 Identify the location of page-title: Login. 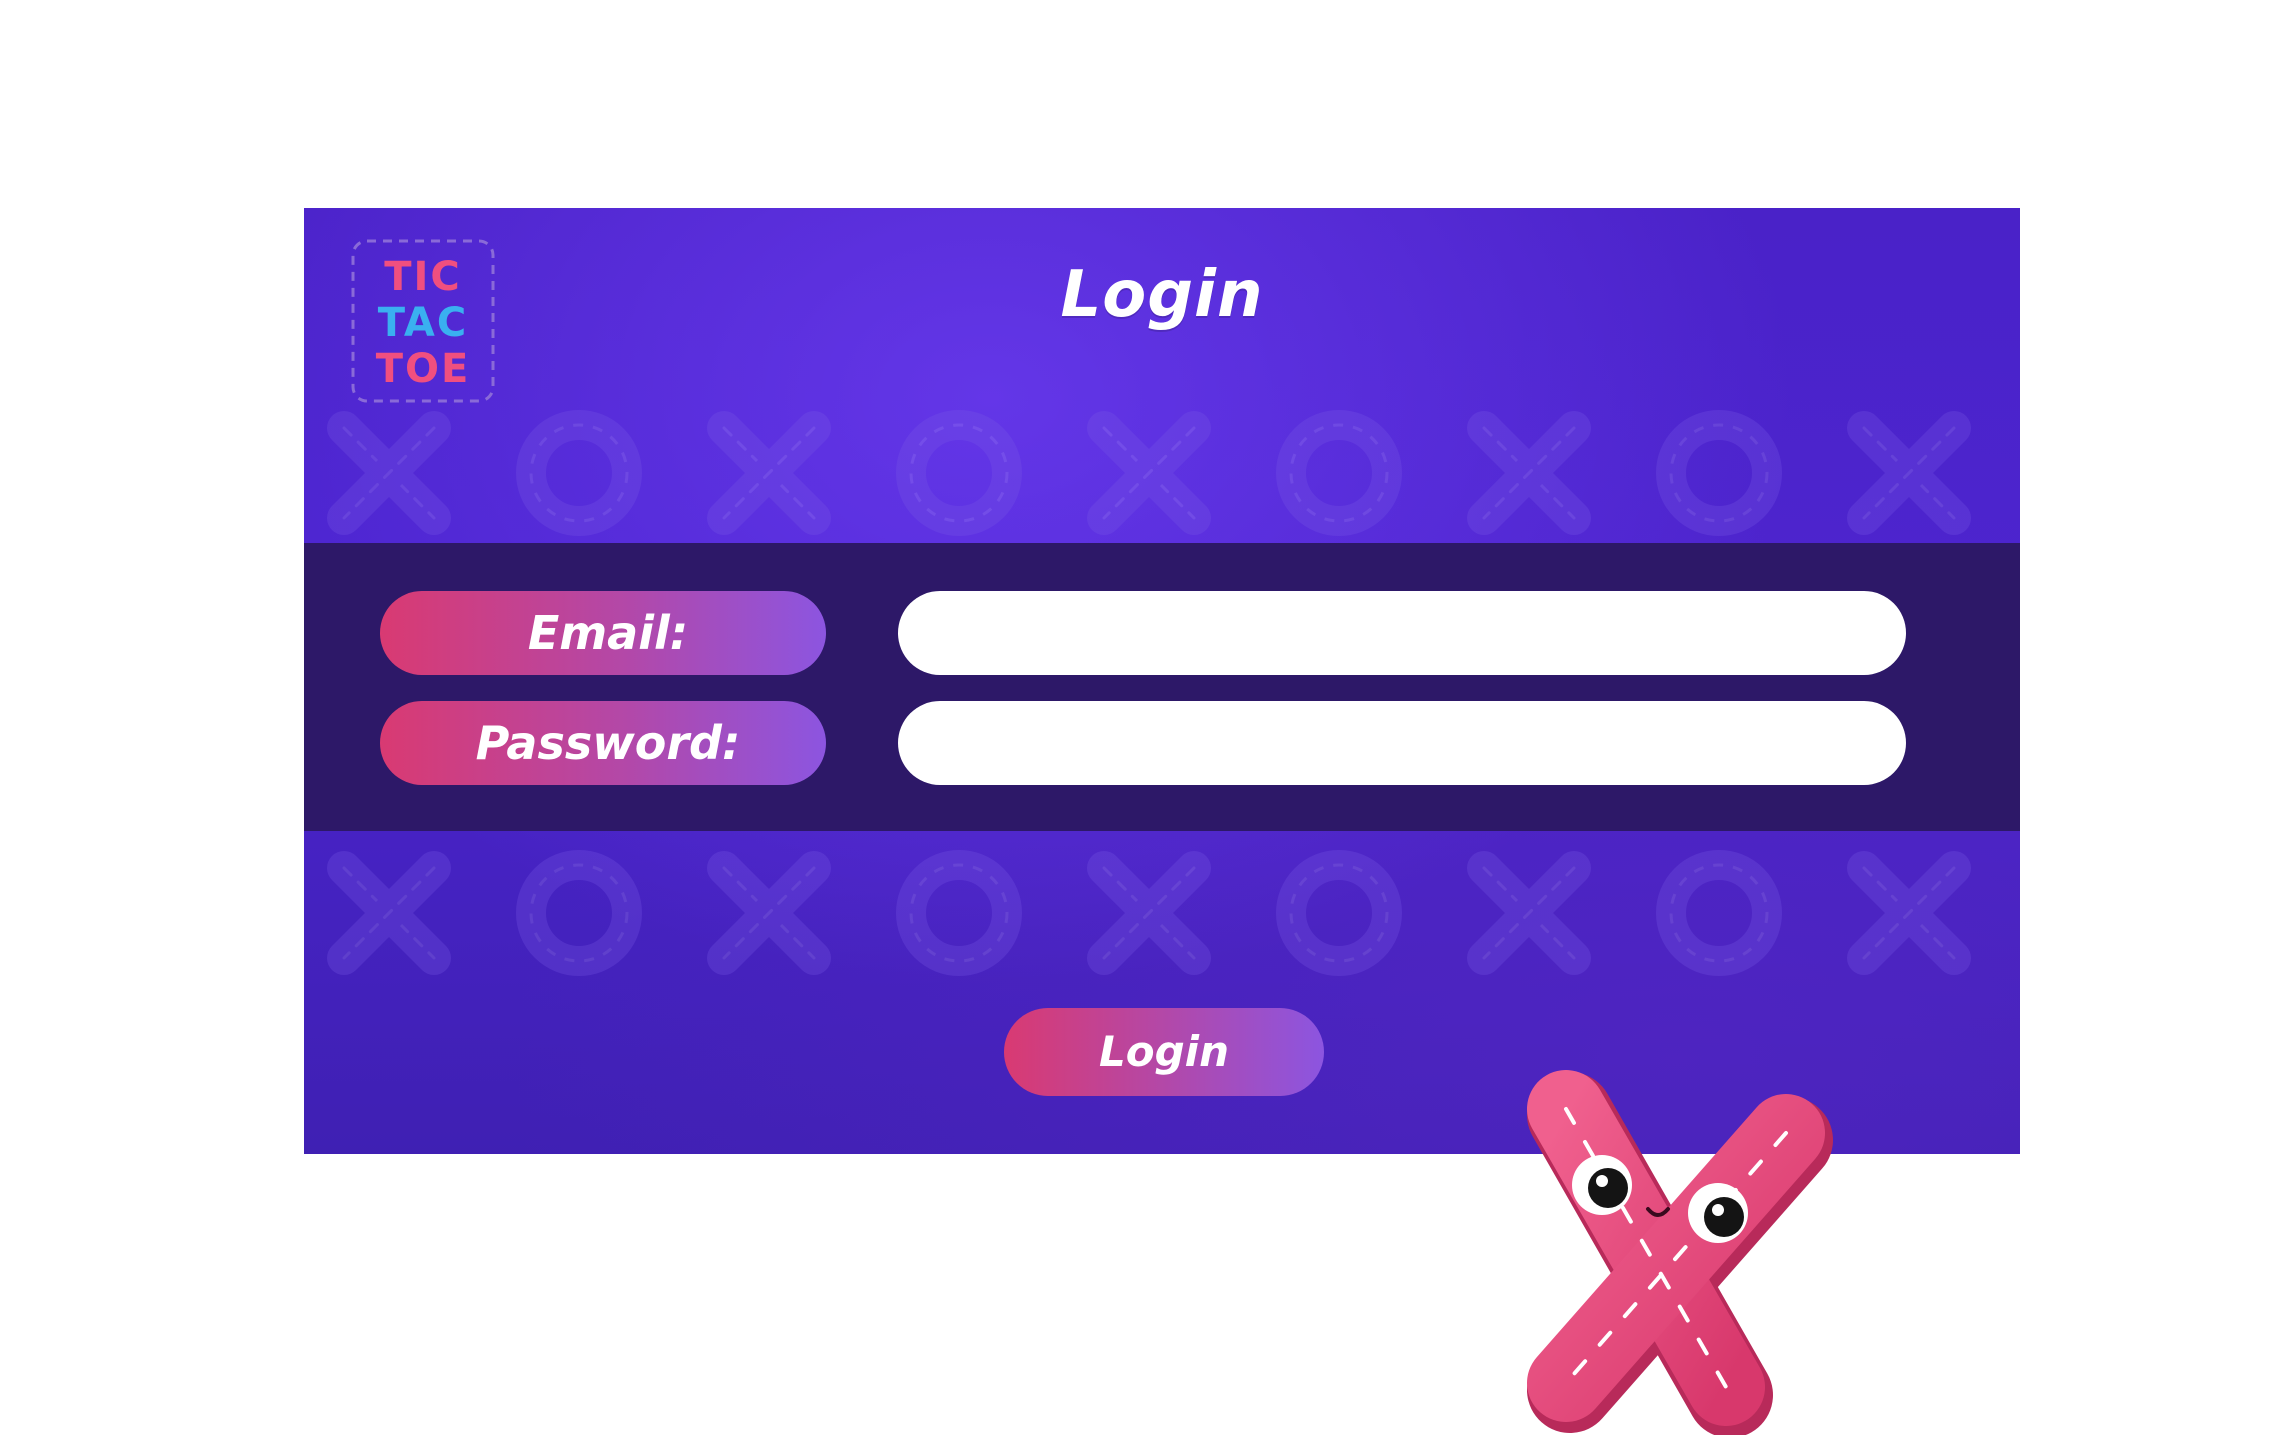
(1162, 295).